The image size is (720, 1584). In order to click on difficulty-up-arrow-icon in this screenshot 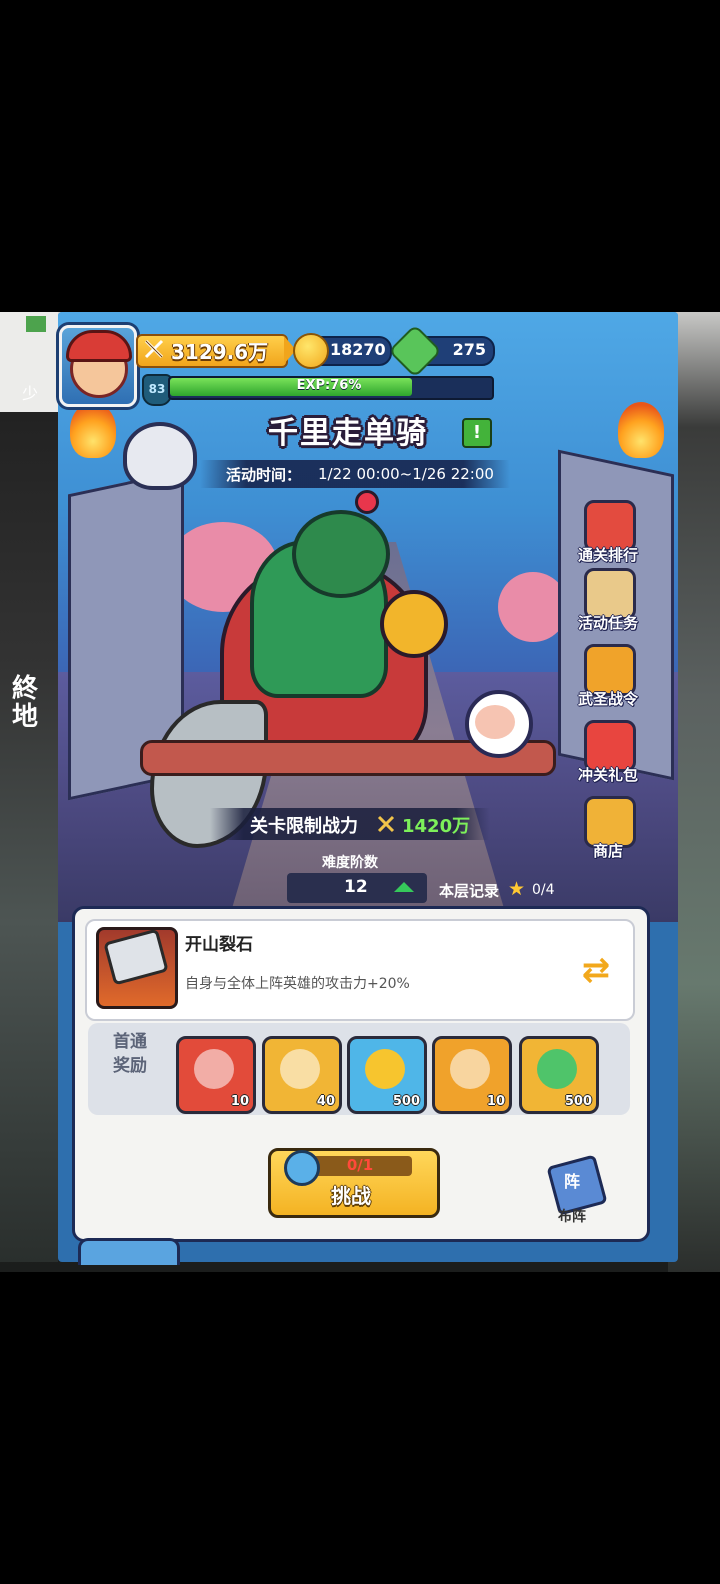, I will do `click(404, 887)`.